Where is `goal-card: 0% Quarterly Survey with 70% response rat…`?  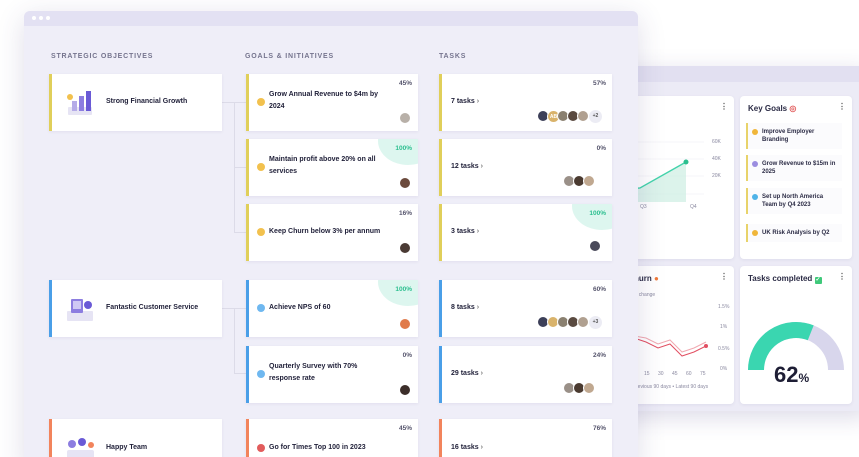 goal-card: 0% Quarterly Survey with 70% response rat… is located at coordinates (332, 374).